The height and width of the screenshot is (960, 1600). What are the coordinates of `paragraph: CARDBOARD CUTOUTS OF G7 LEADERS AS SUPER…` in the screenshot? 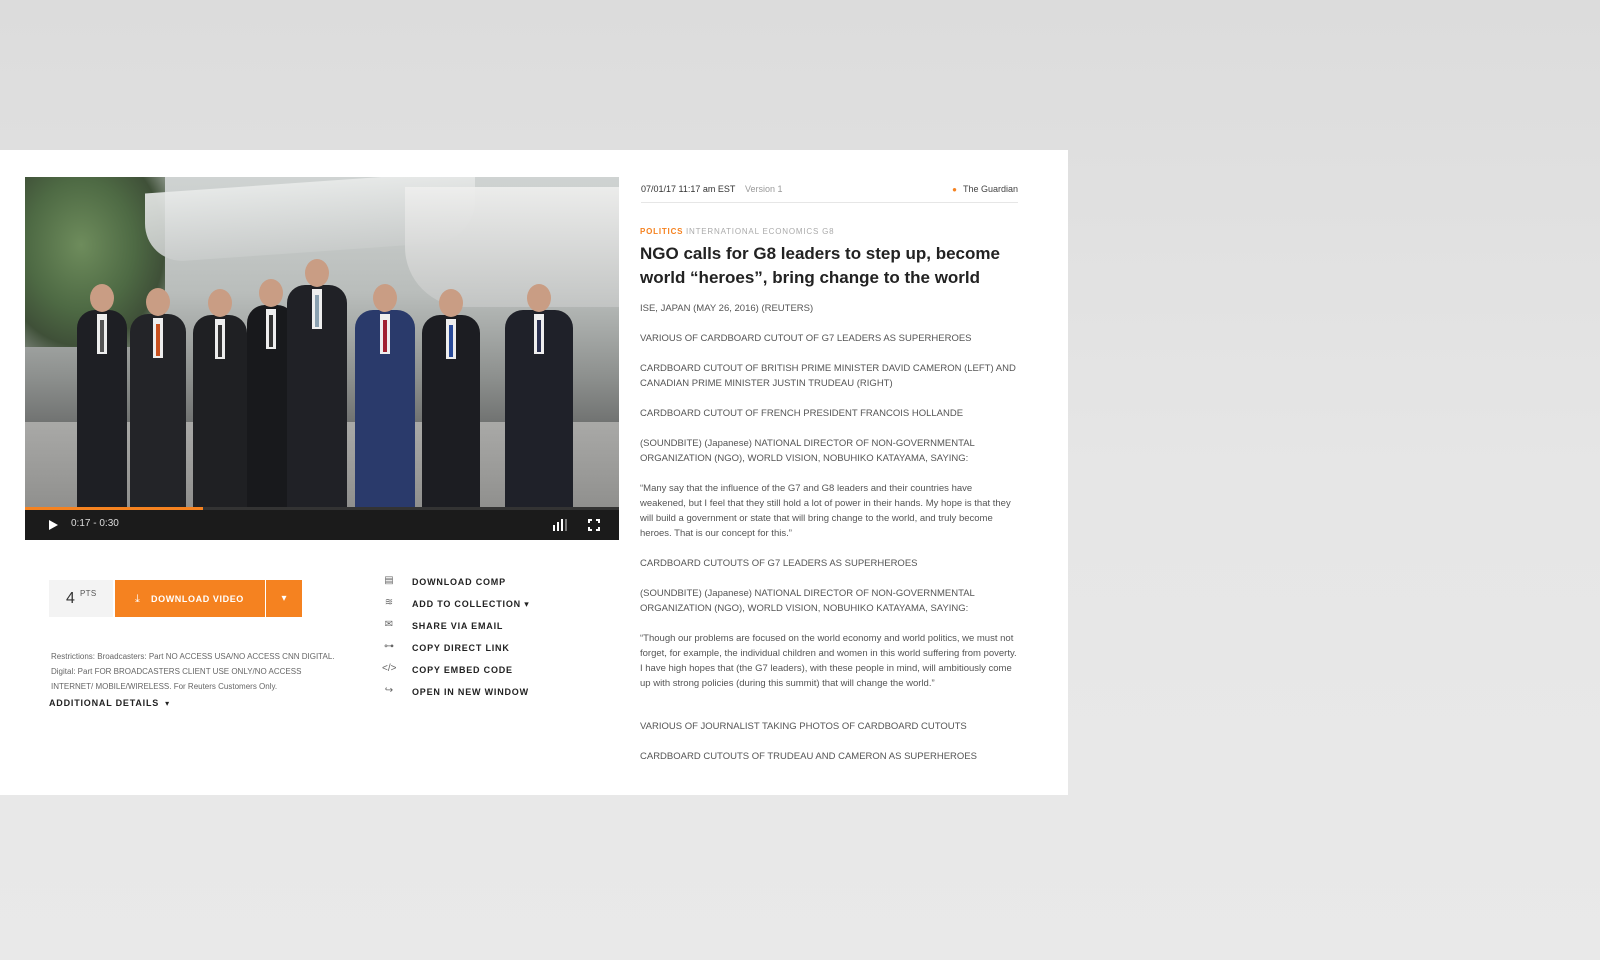 It's located at (779, 563).